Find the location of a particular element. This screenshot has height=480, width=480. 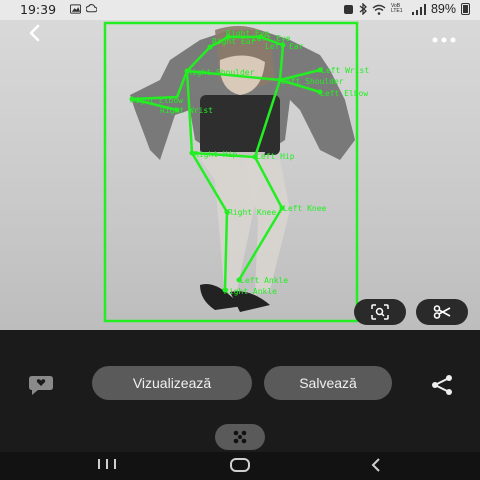

signal-icon is located at coordinates (418, 9).